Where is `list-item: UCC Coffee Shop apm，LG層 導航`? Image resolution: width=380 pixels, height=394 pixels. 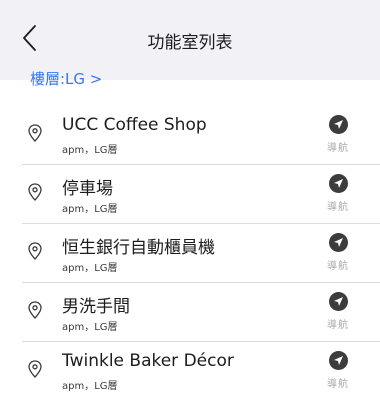
list-item: UCC Coffee Shop apm，LG層 導航 is located at coordinates (201, 135).